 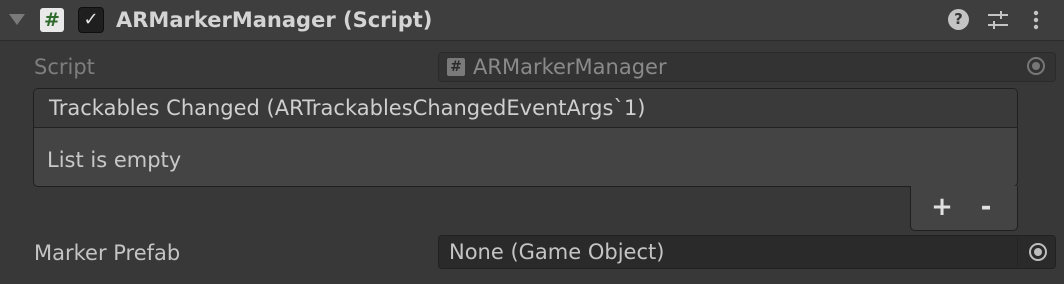 I want to click on marker-prefab-value: None (Game Object), so click(x=557, y=252).